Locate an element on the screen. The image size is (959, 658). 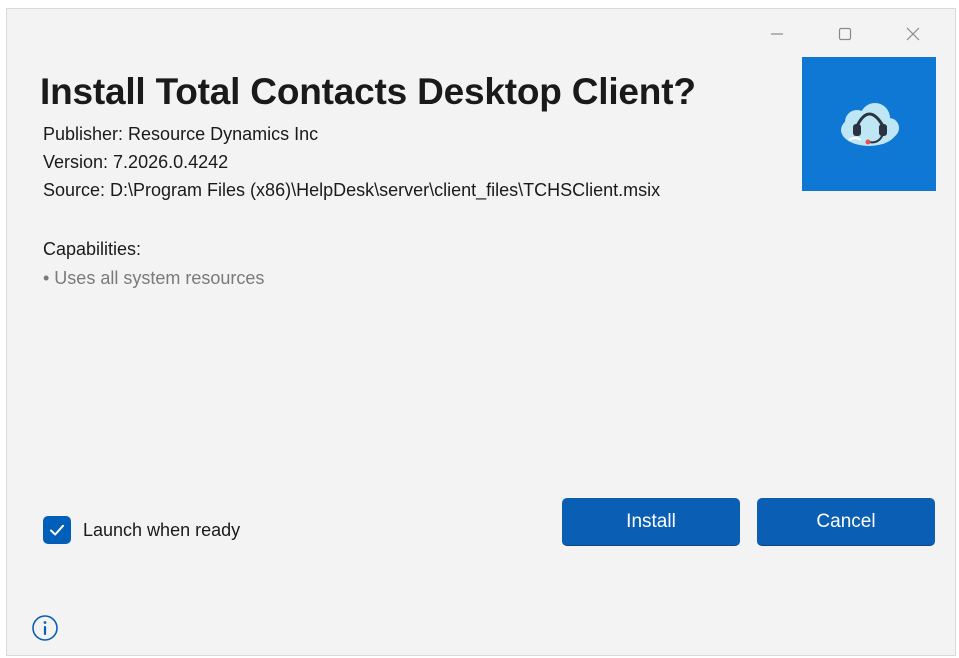
headset-cloud-icon is located at coordinates (870, 124).